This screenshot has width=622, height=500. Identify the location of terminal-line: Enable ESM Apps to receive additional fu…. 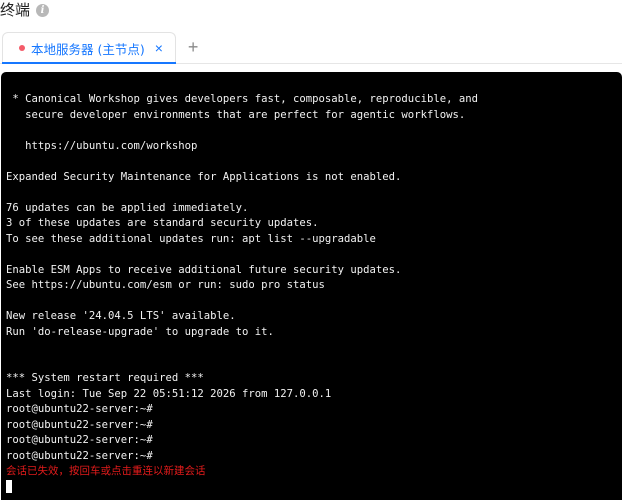
(204, 269).